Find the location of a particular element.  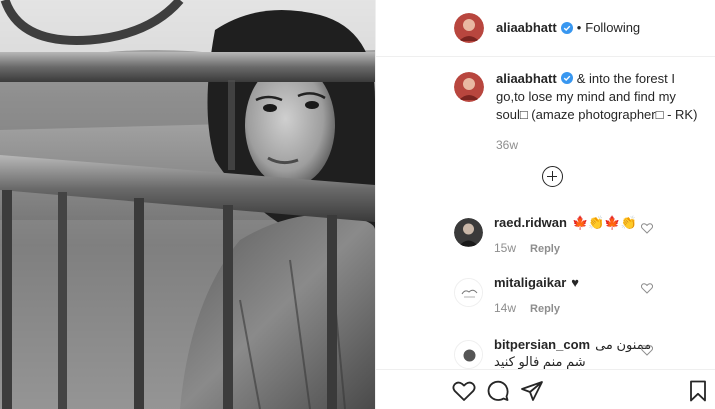

post-header: aliaabhatt • Following is located at coordinates (545, 28).